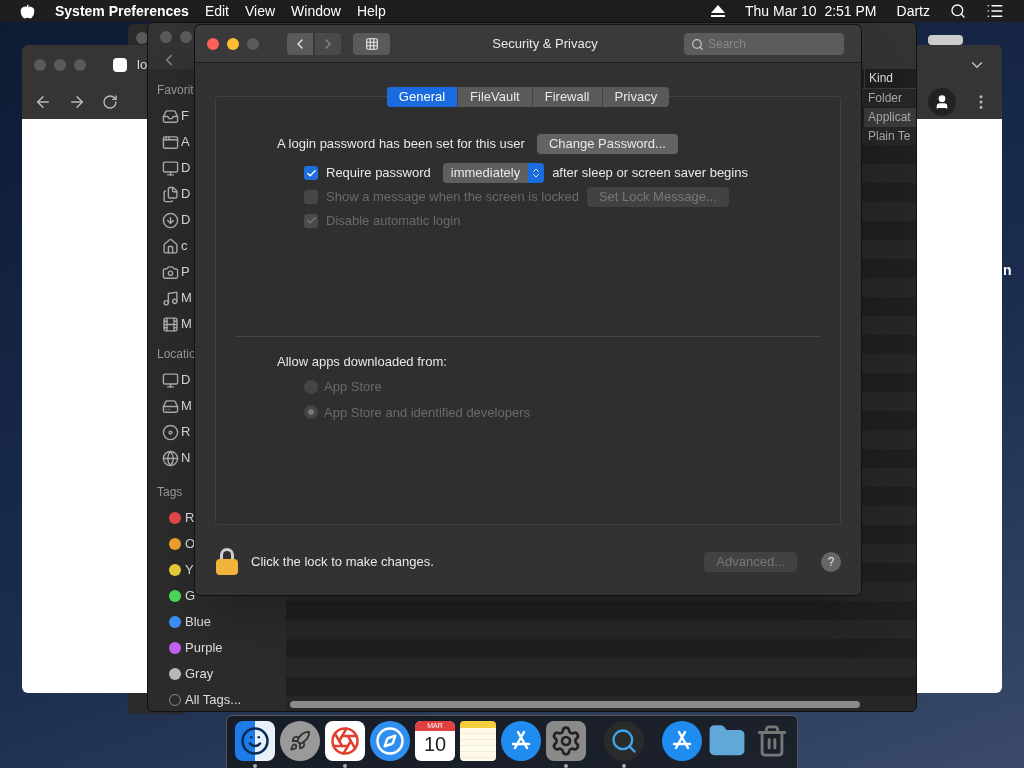  What do you see at coordinates (176, 90) in the screenshot?
I see `sidebar-header: Favorit` at bounding box center [176, 90].